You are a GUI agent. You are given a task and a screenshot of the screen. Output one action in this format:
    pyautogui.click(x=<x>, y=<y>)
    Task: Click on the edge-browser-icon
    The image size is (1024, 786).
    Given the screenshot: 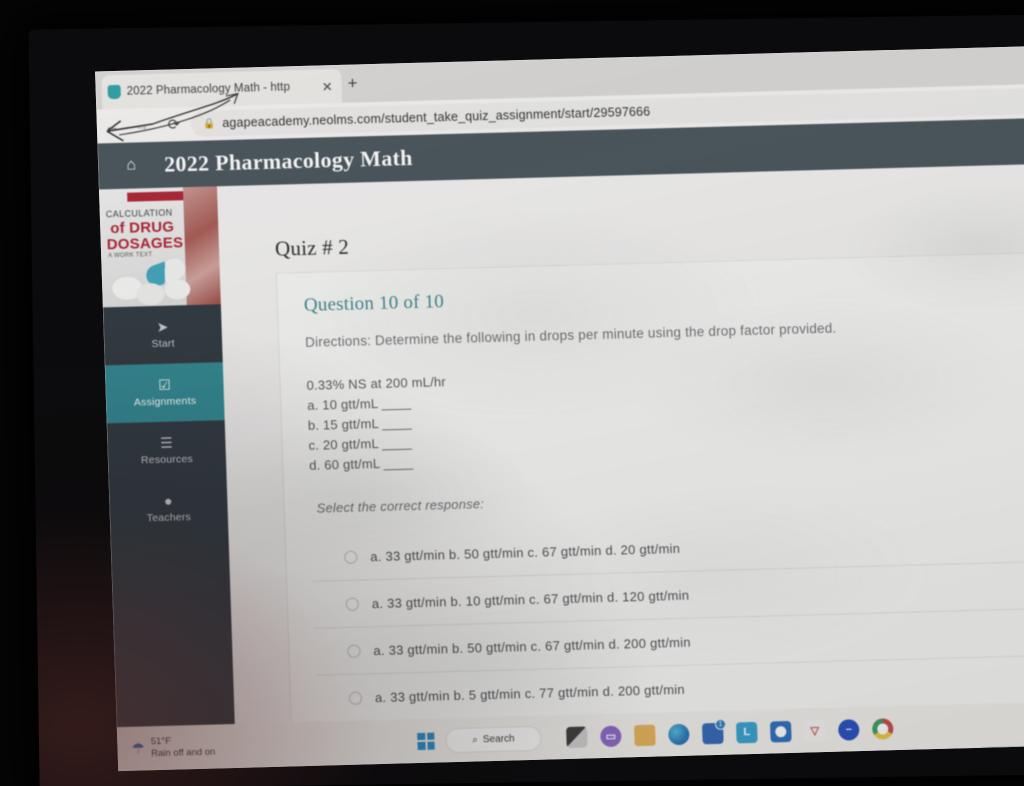 What is the action you would take?
    pyautogui.click(x=678, y=734)
    